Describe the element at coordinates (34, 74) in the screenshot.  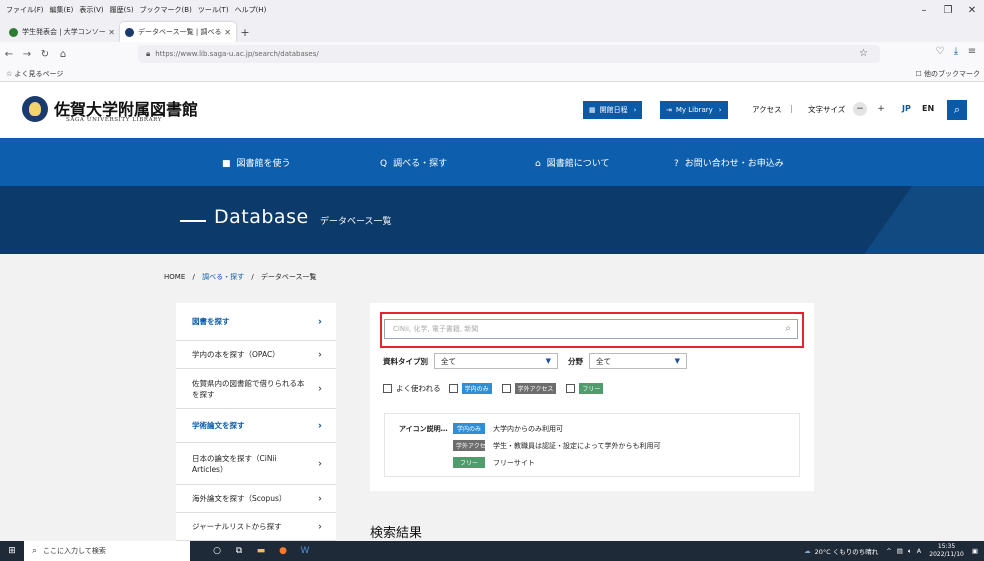
I see `bookmark-frequent: ☆ よく見るページ` at that location.